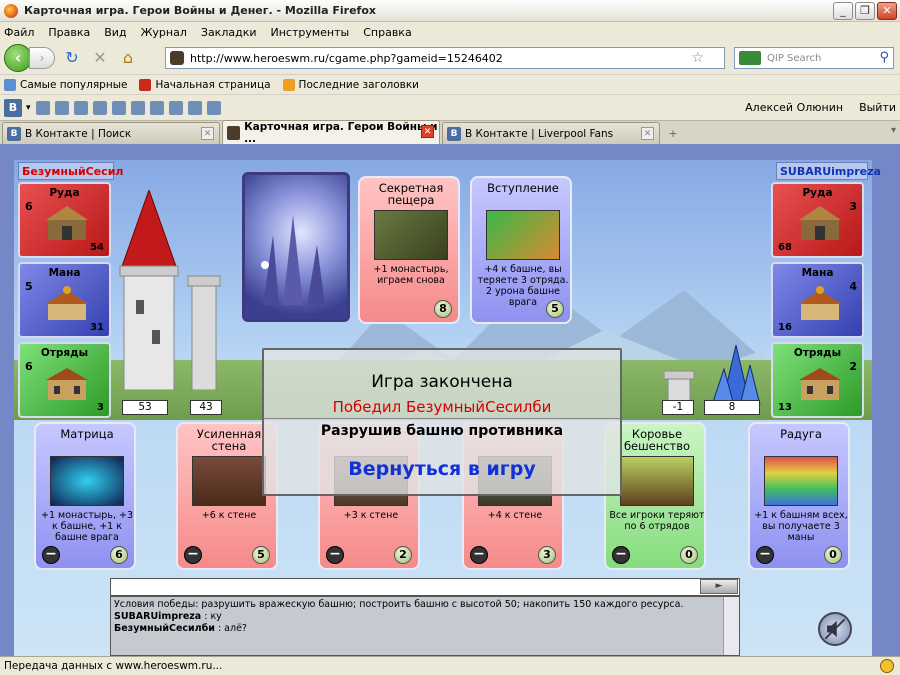 This screenshot has height=675, width=900. I want to click on search-engine-icon, so click(750, 58).